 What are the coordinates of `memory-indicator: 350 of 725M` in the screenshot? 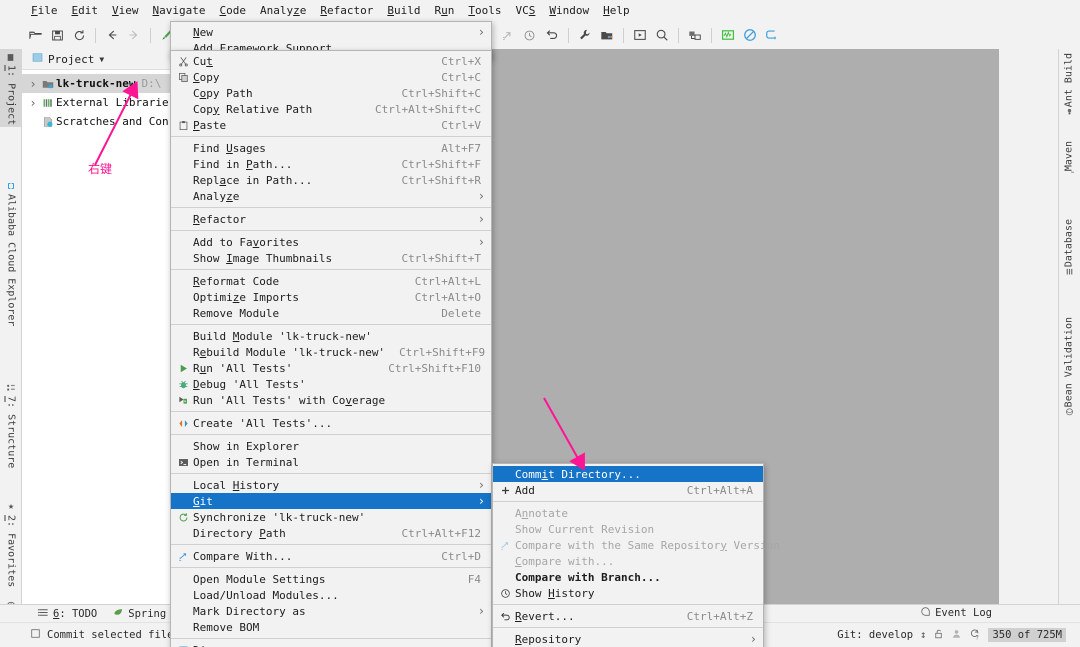 It's located at (1027, 635).